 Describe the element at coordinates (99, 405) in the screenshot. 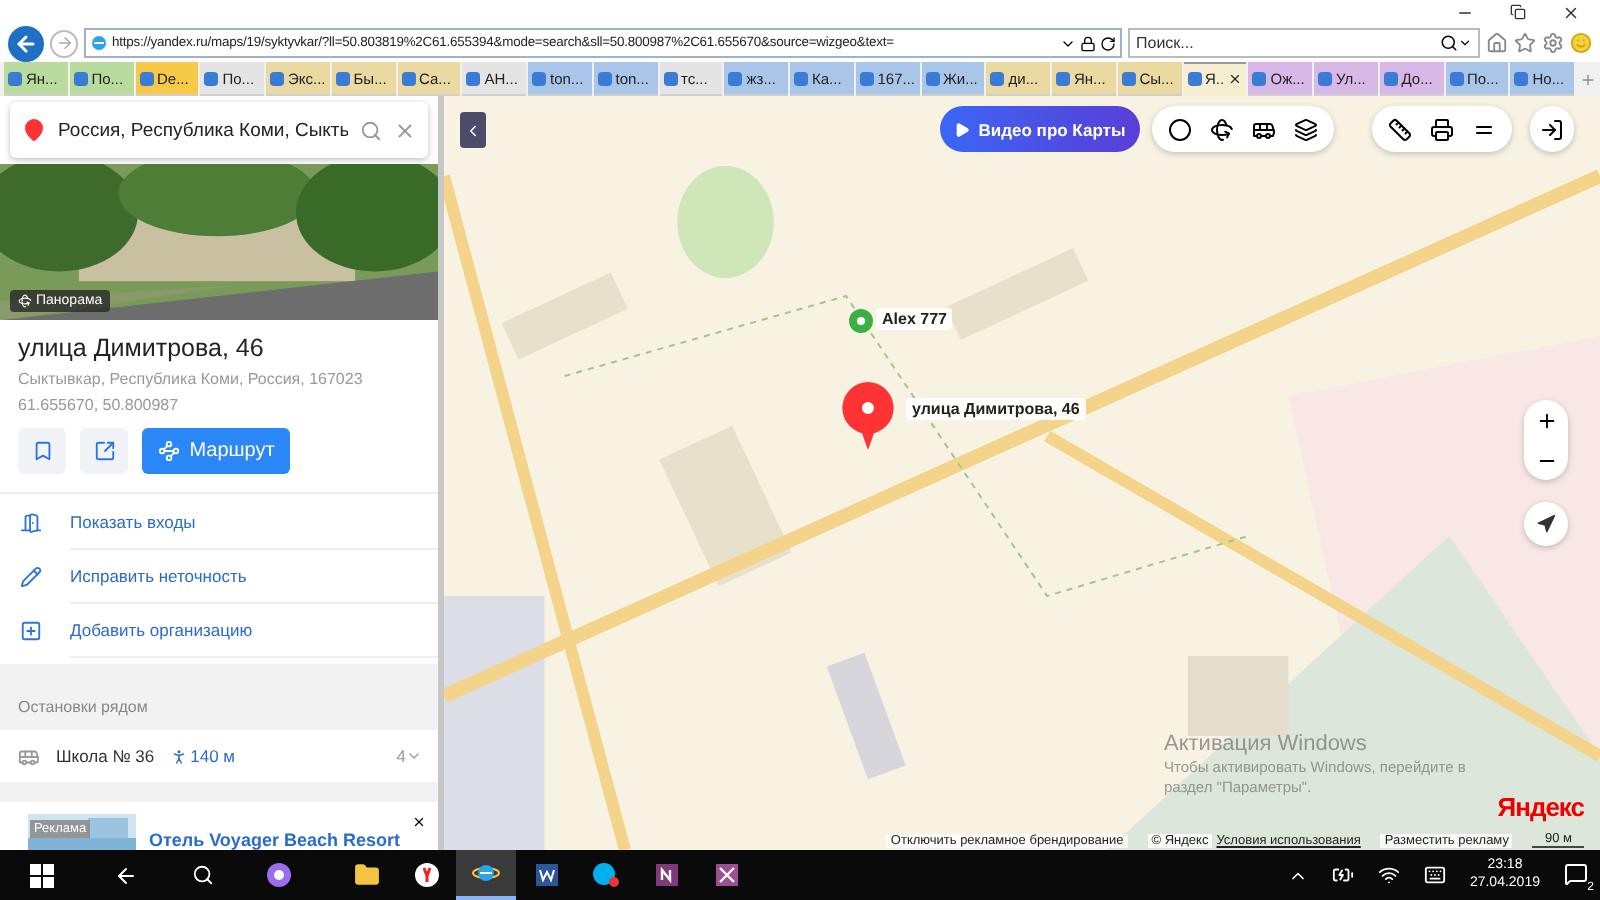

I see `place-coordinates: 61.655670, 50.800987` at that location.